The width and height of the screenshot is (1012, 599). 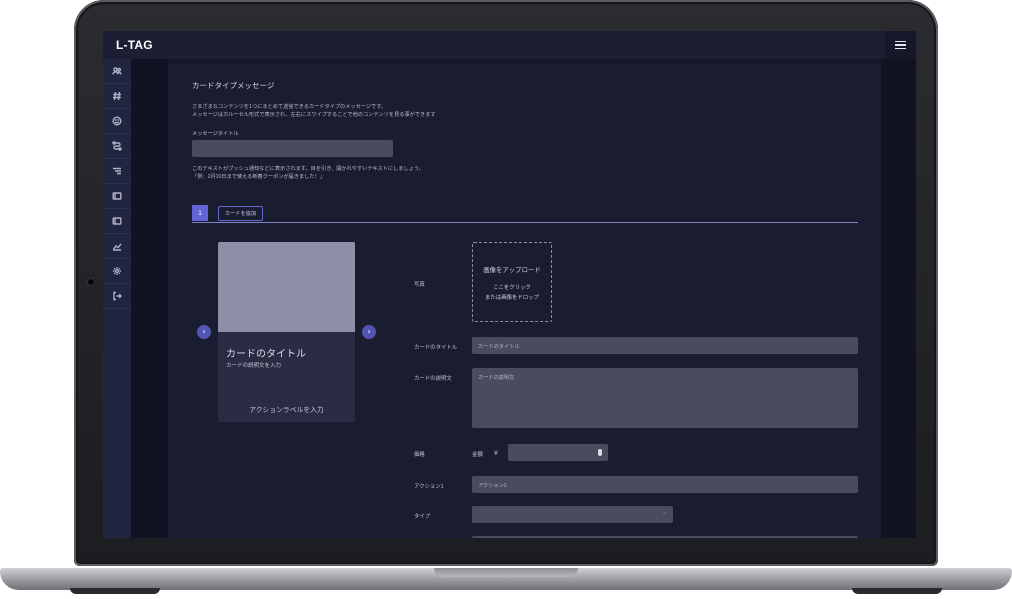 What do you see at coordinates (665, 484) in the screenshot?
I see `action1-input: アクション1` at bounding box center [665, 484].